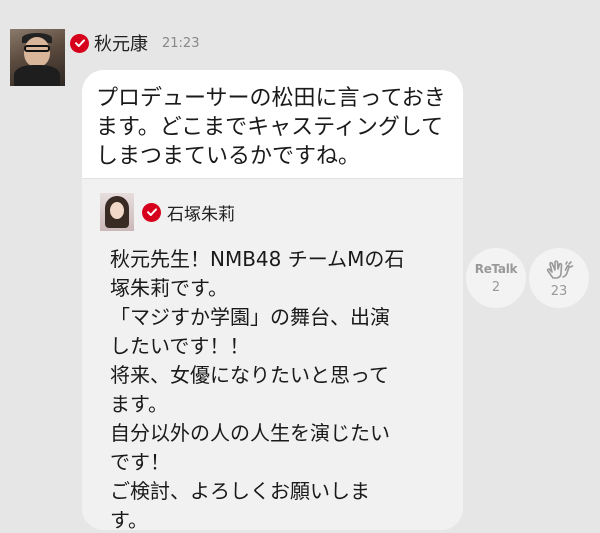 This screenshot has height=533, width=600. What do you see at coordinates (121, 43) in the screenshot?
I see `author-name: 秋元康` at bounding box center [121, 43].